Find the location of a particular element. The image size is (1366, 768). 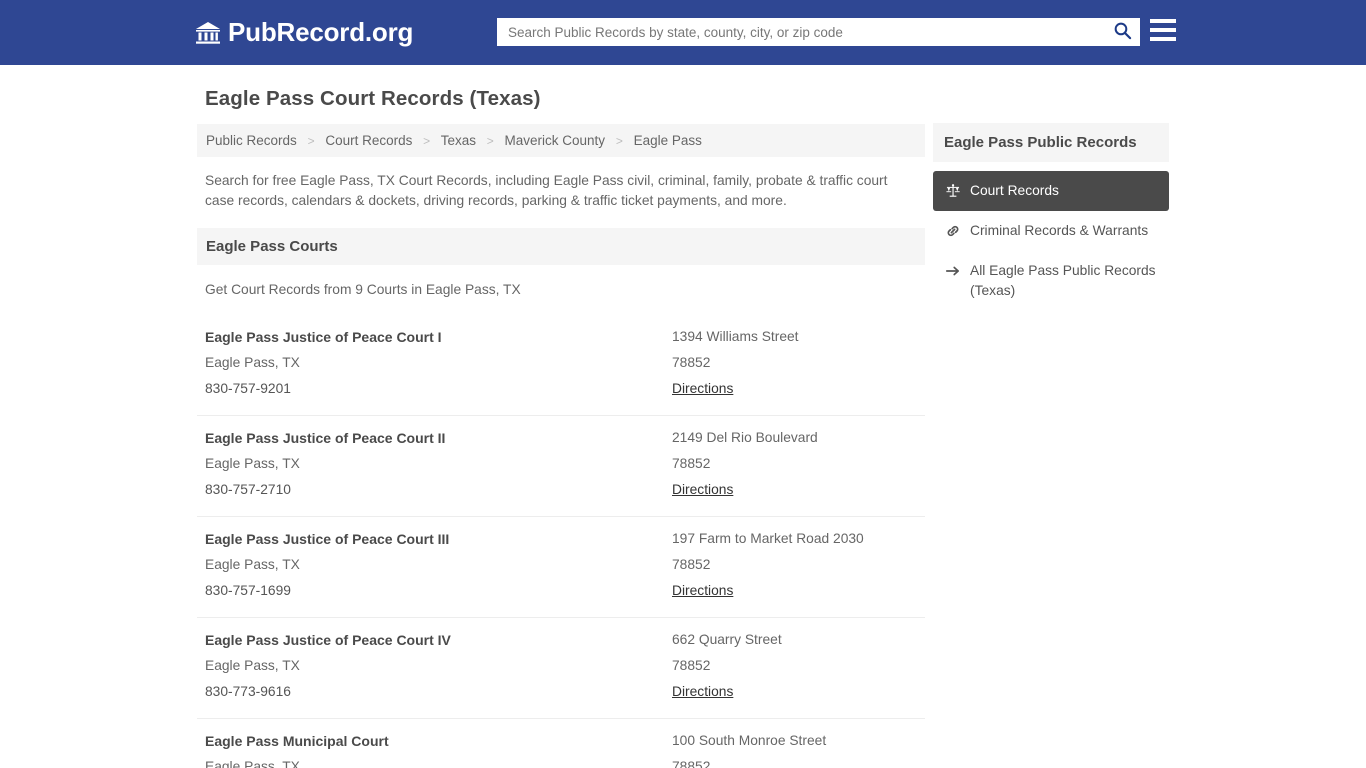

breadcrumb-item-maverick-county: Maverick County is located at coordinates (555, 140).